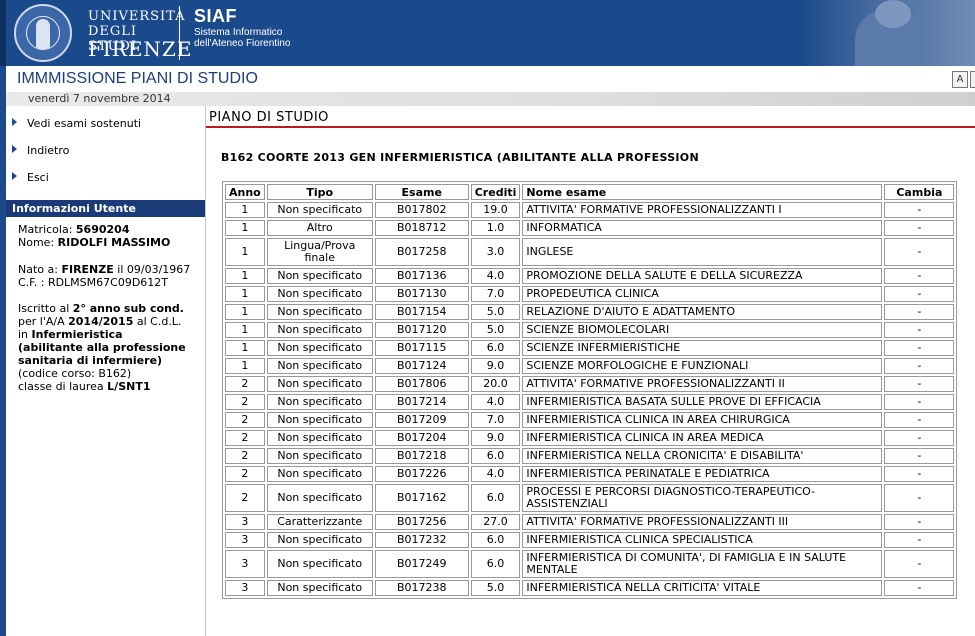 The width and height of the screenshot is (975, 636). What do you see at coordinates (38, 177) in the screenshot?
I see `nav-label: Esci` at bounding box center [38, 177].